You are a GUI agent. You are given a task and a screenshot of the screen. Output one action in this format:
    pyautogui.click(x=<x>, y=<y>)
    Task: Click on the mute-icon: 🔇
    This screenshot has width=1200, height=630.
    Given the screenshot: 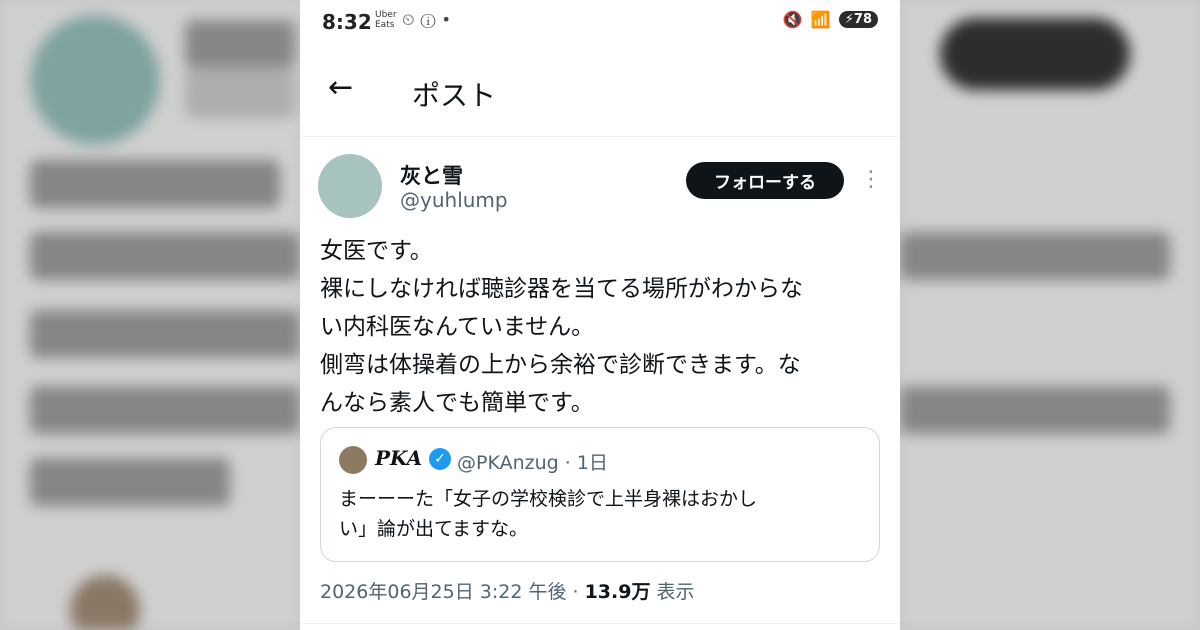 What is the action you would take?
    pyautogui.click(x=792, y=19)
    